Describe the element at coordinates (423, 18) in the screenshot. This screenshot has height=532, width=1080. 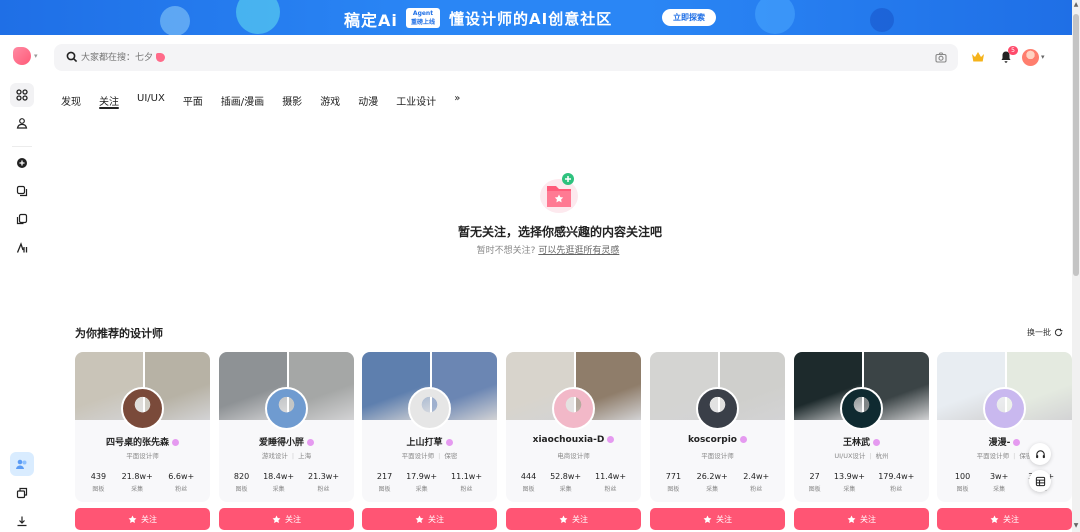
I see `banner-badge: Agent 重磅上线` at that location.